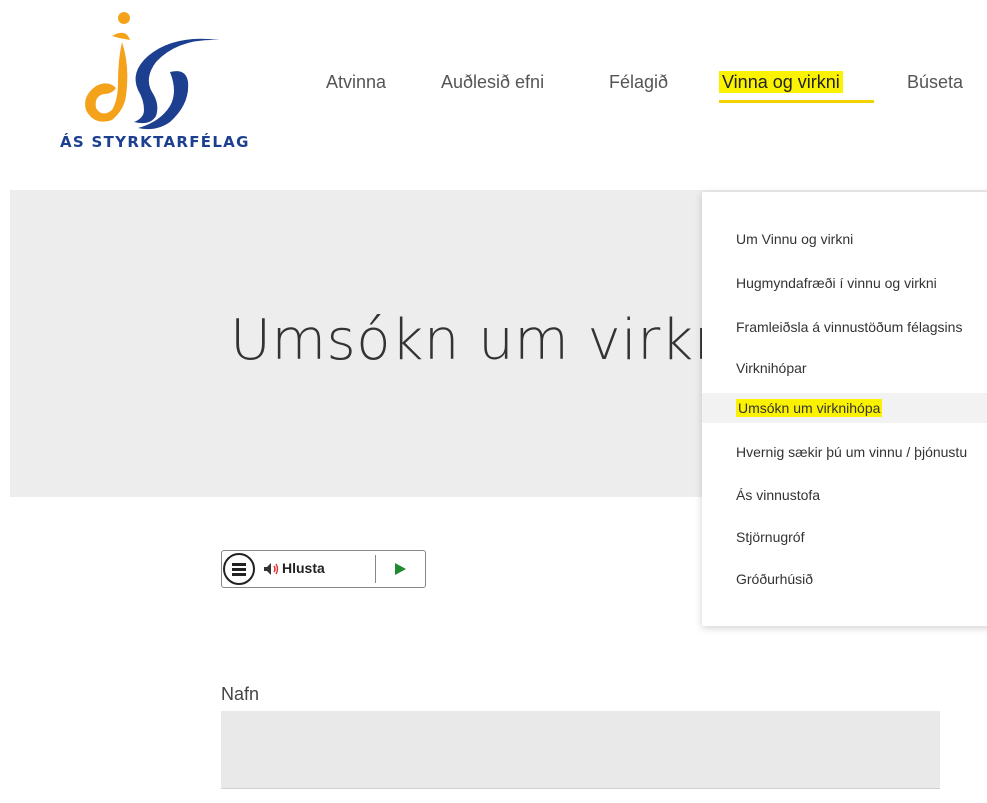 The height and width of the screenshot is (803, 987). I want to click on nav-item-vinna-og-virkni: Vinna og virkni, so click(781, 82).